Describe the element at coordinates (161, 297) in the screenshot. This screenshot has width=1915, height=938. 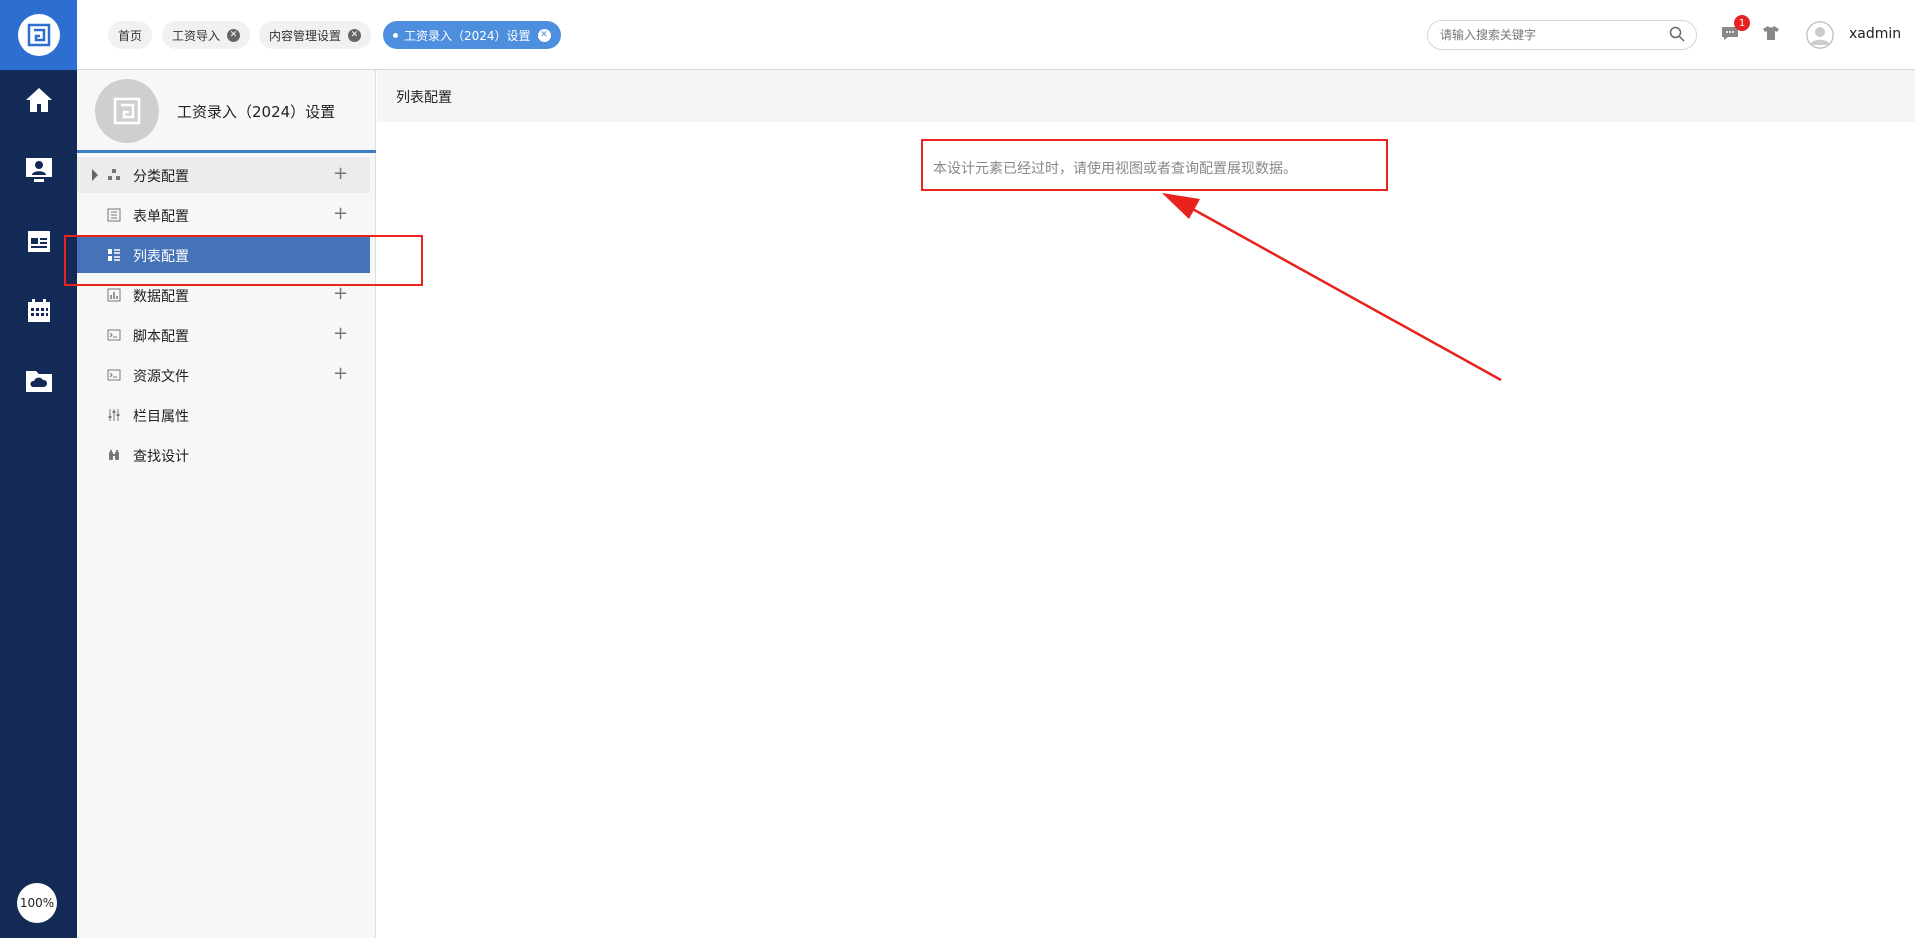
I see `sidebar-item-label: 数据配置` at that location.